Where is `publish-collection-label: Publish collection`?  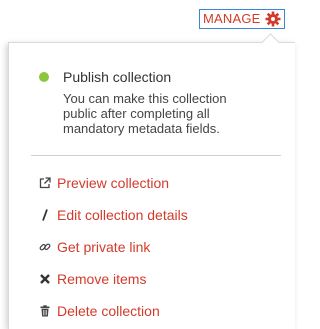 publish-collection-label: Publish collection is located at coordinates (117, 77).